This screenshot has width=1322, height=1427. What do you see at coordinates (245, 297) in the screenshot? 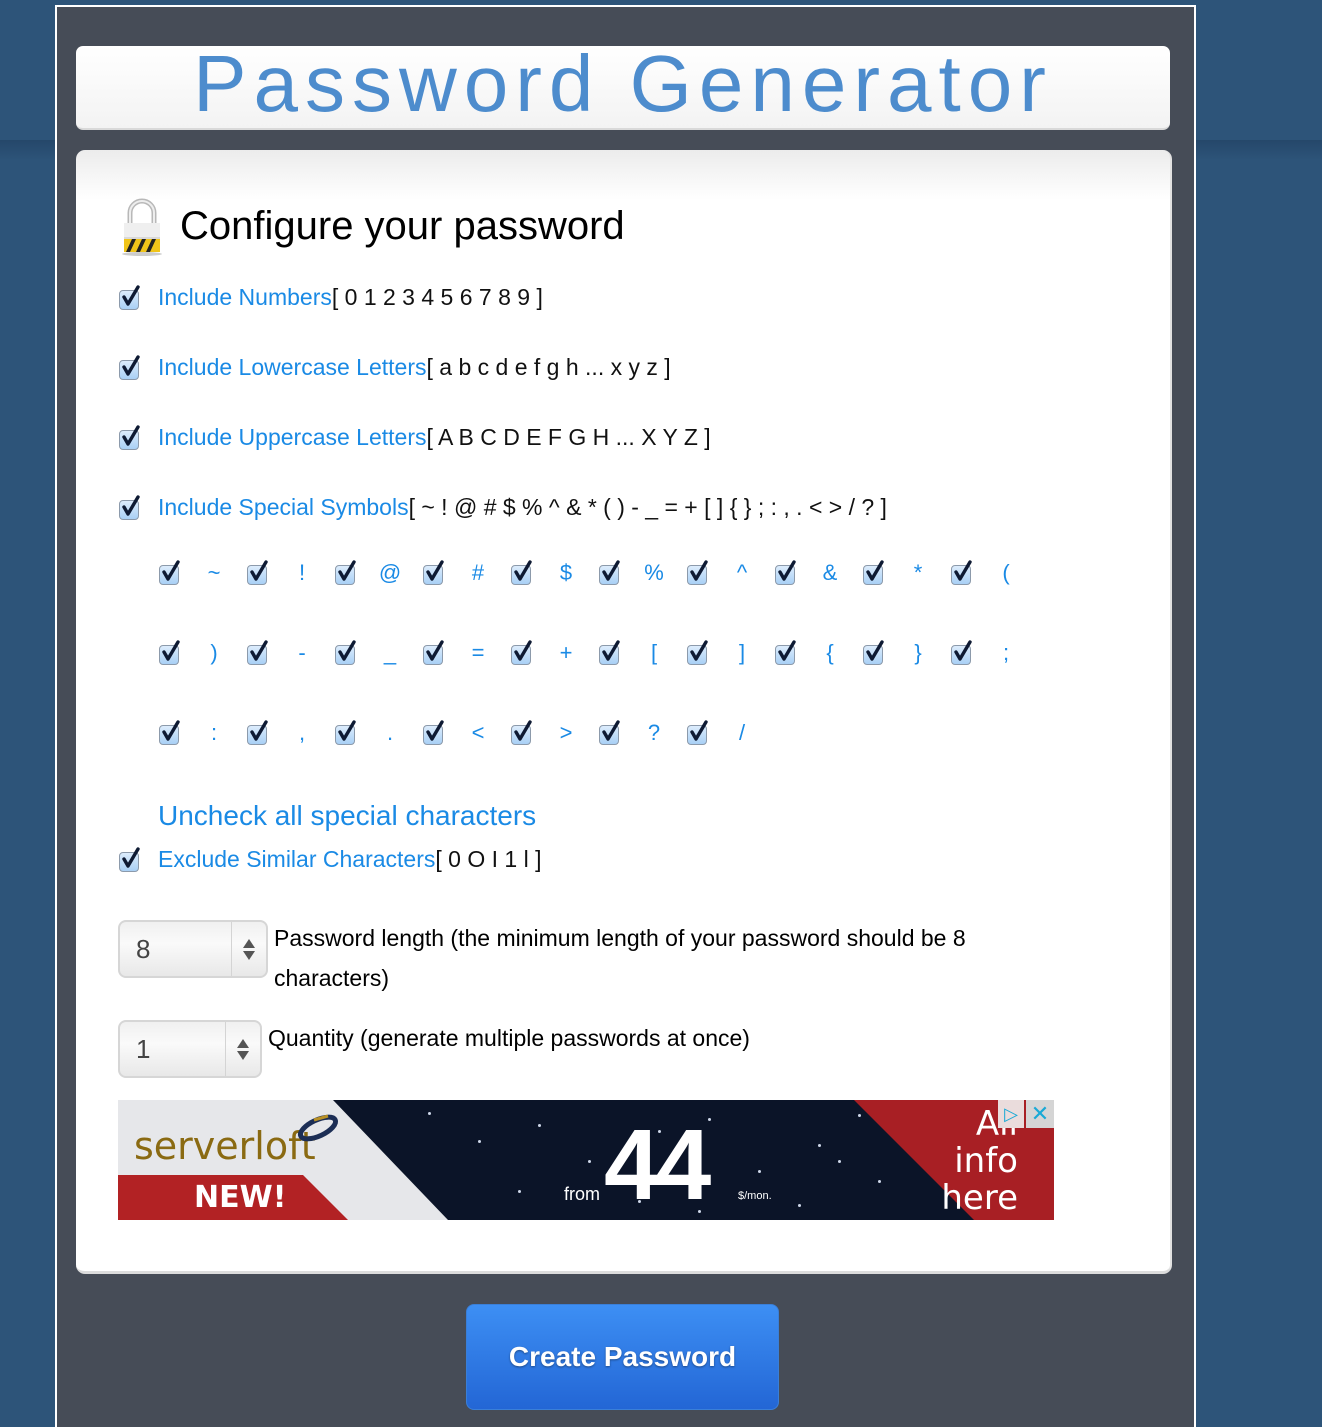
I see `option-label: Include Numbers` at bounding box center [245, 297].